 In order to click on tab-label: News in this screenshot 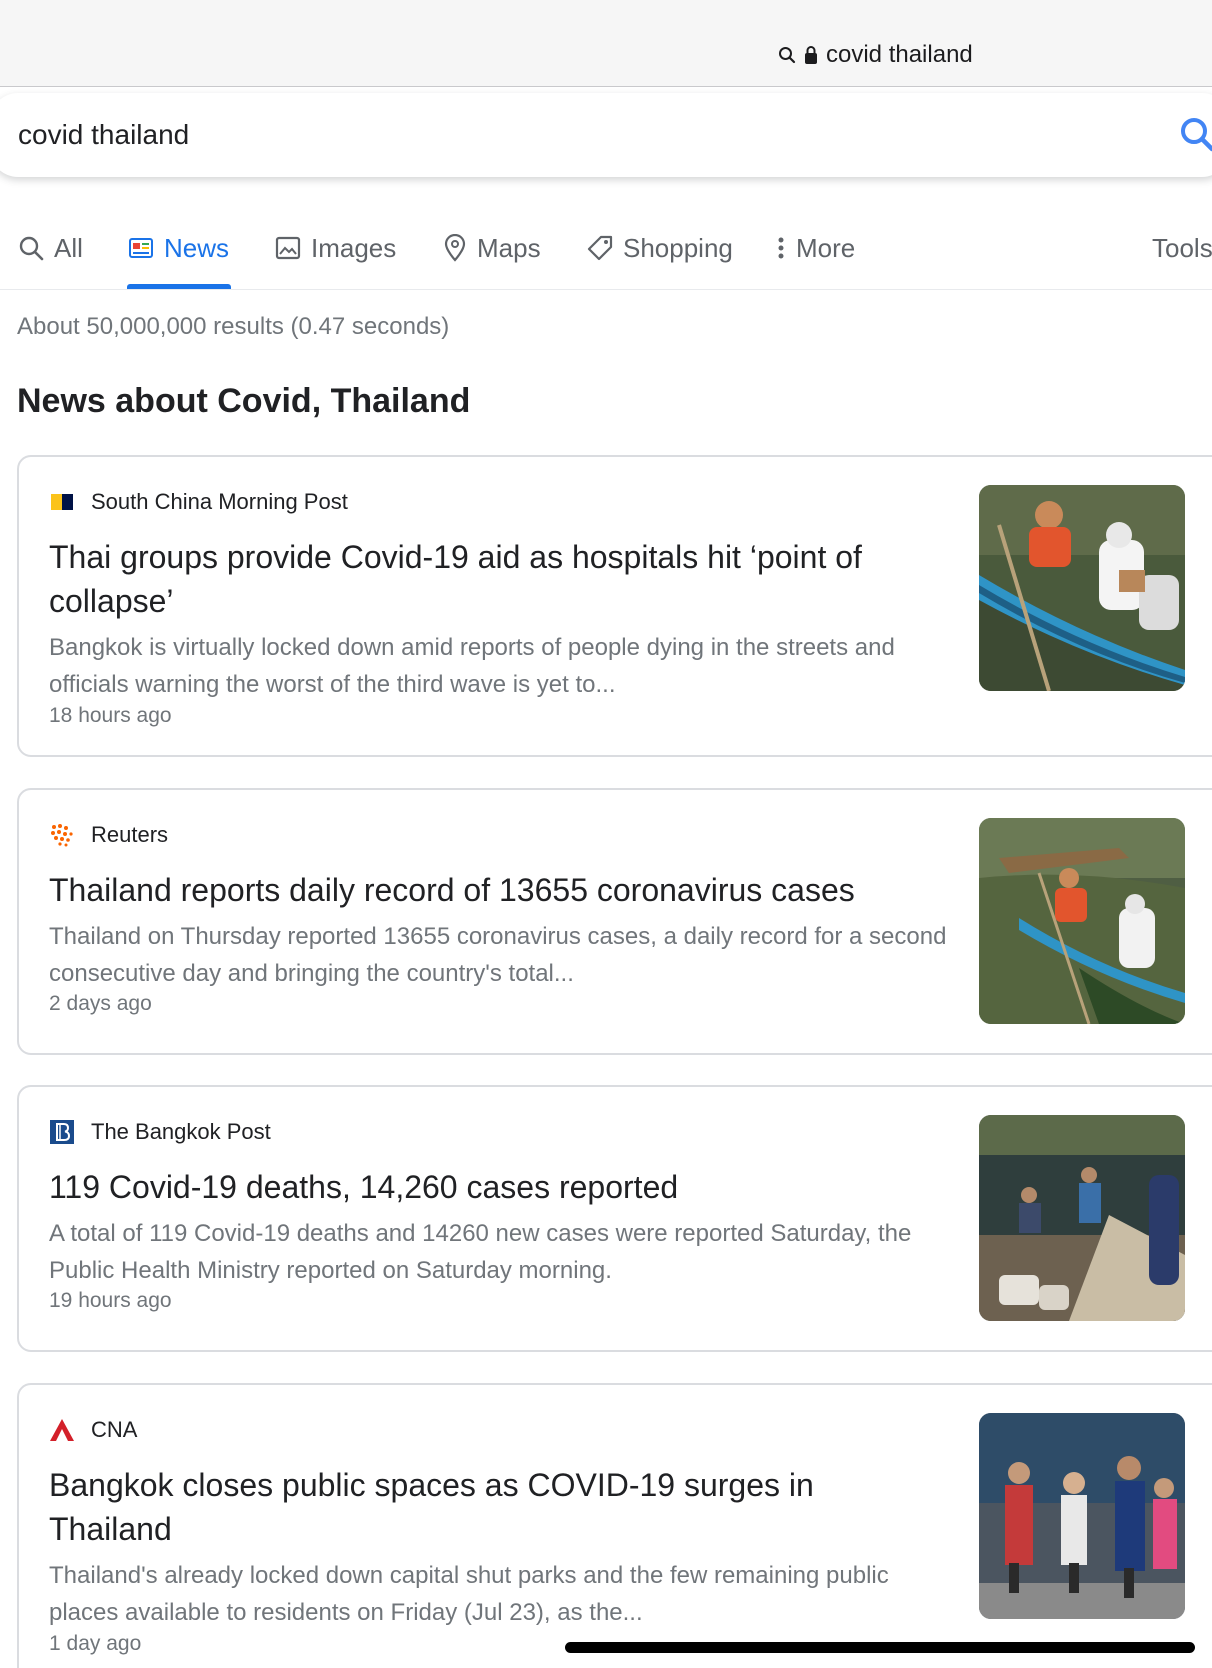, I will do `click(197, 247)`.